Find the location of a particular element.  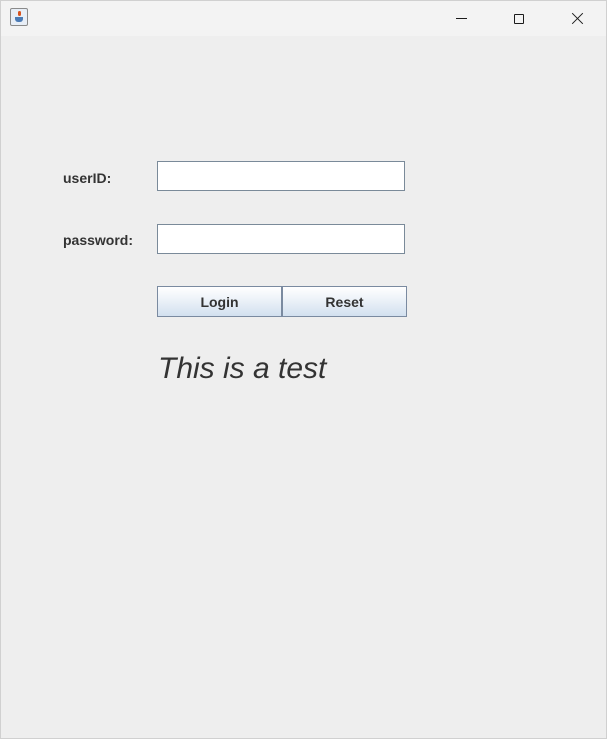

maximize-button is located at coordinates (519, 18).